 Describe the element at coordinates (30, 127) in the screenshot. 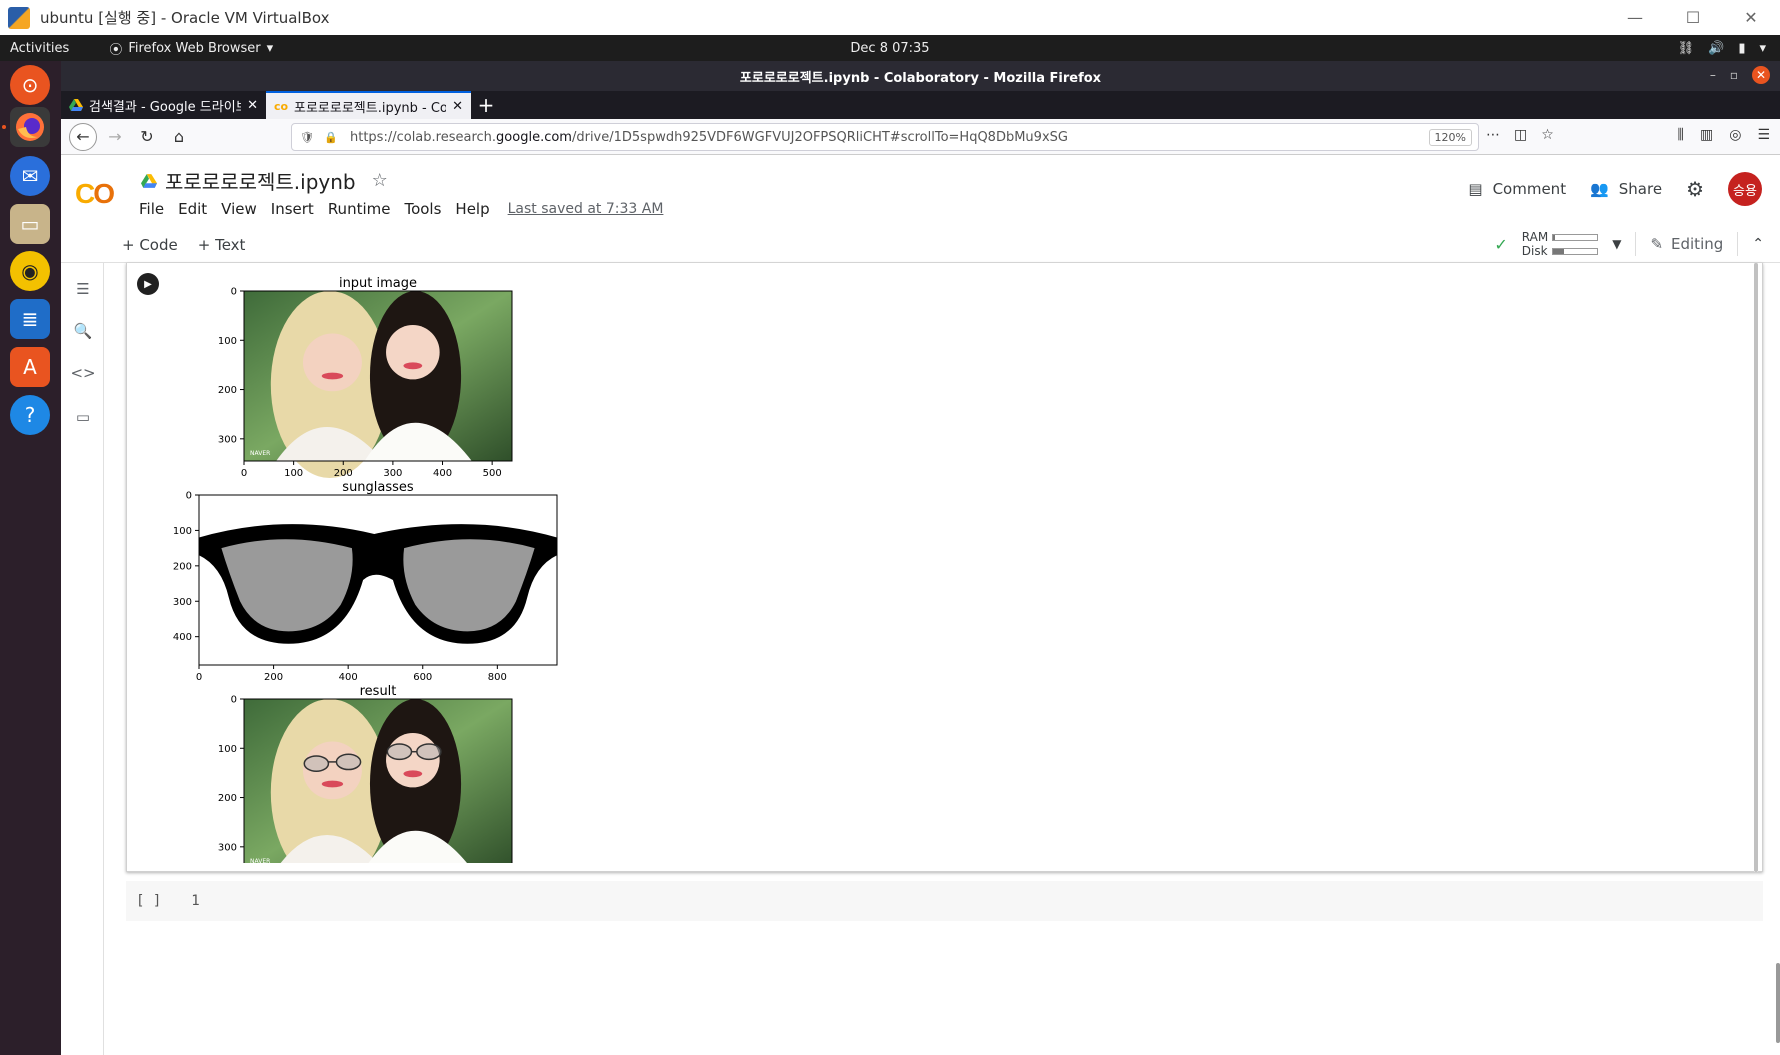

I see `firefox-icon` at that location.